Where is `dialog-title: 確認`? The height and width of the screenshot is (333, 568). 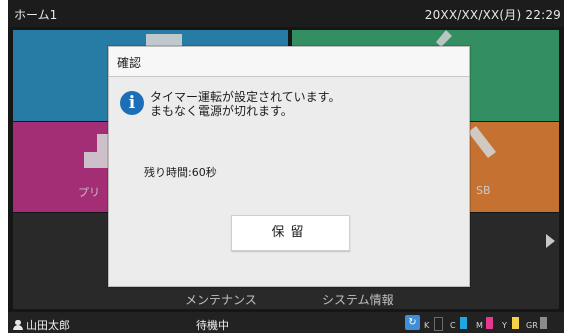
dialog-title: 確認 is located at coordinates (129, 63).